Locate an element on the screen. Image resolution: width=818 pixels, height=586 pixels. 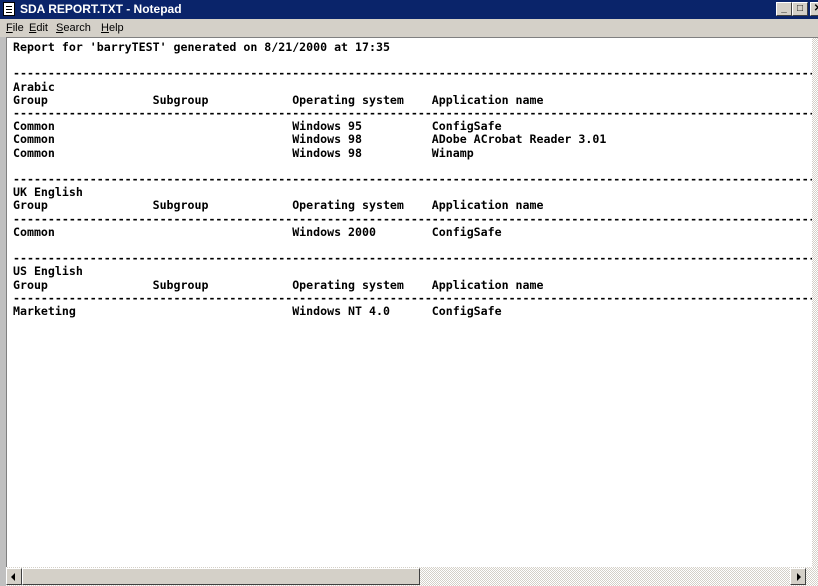
table-row: Common Windows 98 Winamp is located at coordinates (243, 152).